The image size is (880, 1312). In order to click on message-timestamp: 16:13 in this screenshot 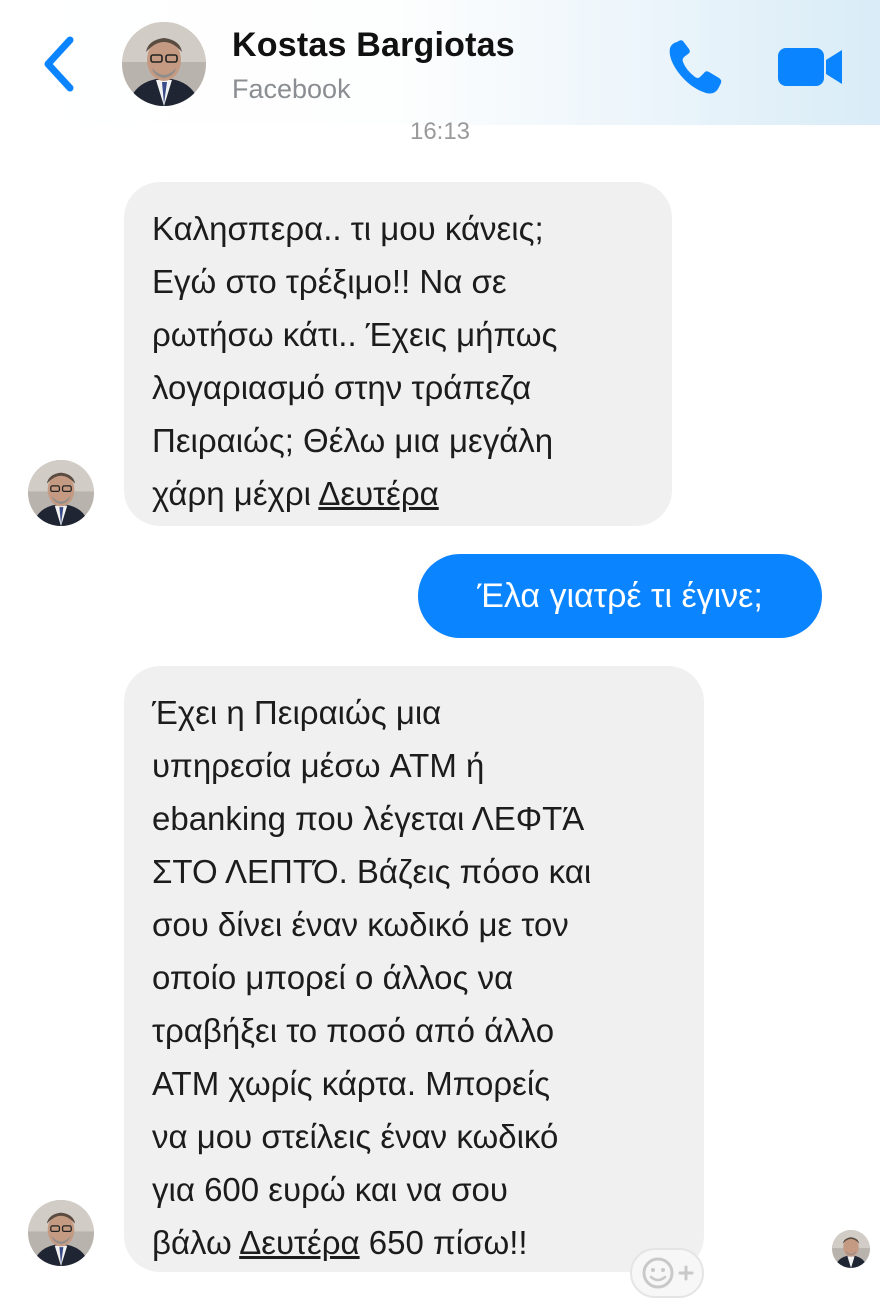, I will do `click(440, 129)`.